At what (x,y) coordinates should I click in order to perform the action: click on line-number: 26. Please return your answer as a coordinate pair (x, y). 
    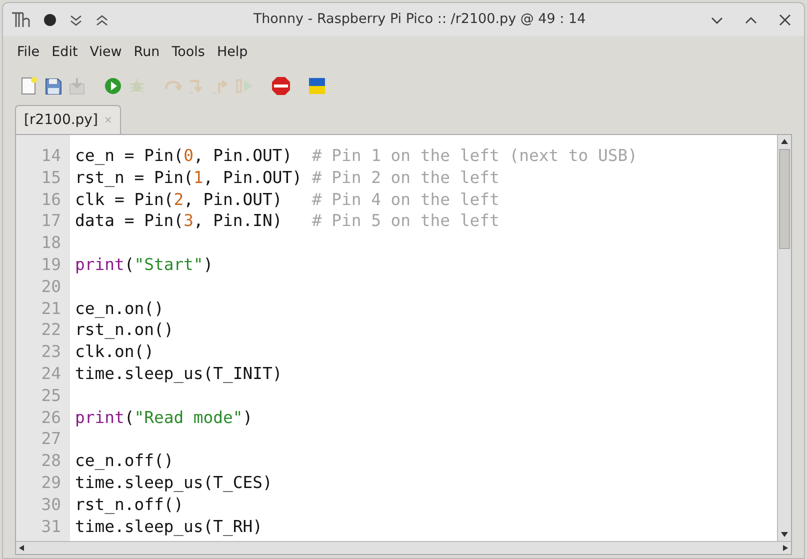
    Looking at the image, I should click on (51, 417).